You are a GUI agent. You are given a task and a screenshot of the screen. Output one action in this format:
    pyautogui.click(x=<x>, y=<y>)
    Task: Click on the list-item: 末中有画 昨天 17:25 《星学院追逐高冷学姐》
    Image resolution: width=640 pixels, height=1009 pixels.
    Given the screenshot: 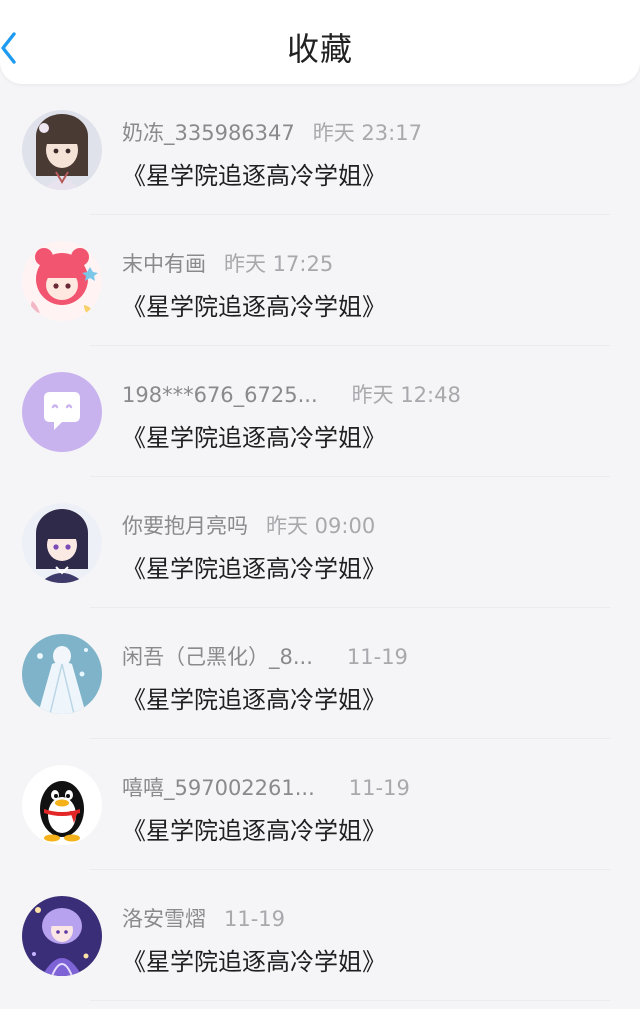 What is the action you would take?
    pyautogui.click(x=320, y=280)
    